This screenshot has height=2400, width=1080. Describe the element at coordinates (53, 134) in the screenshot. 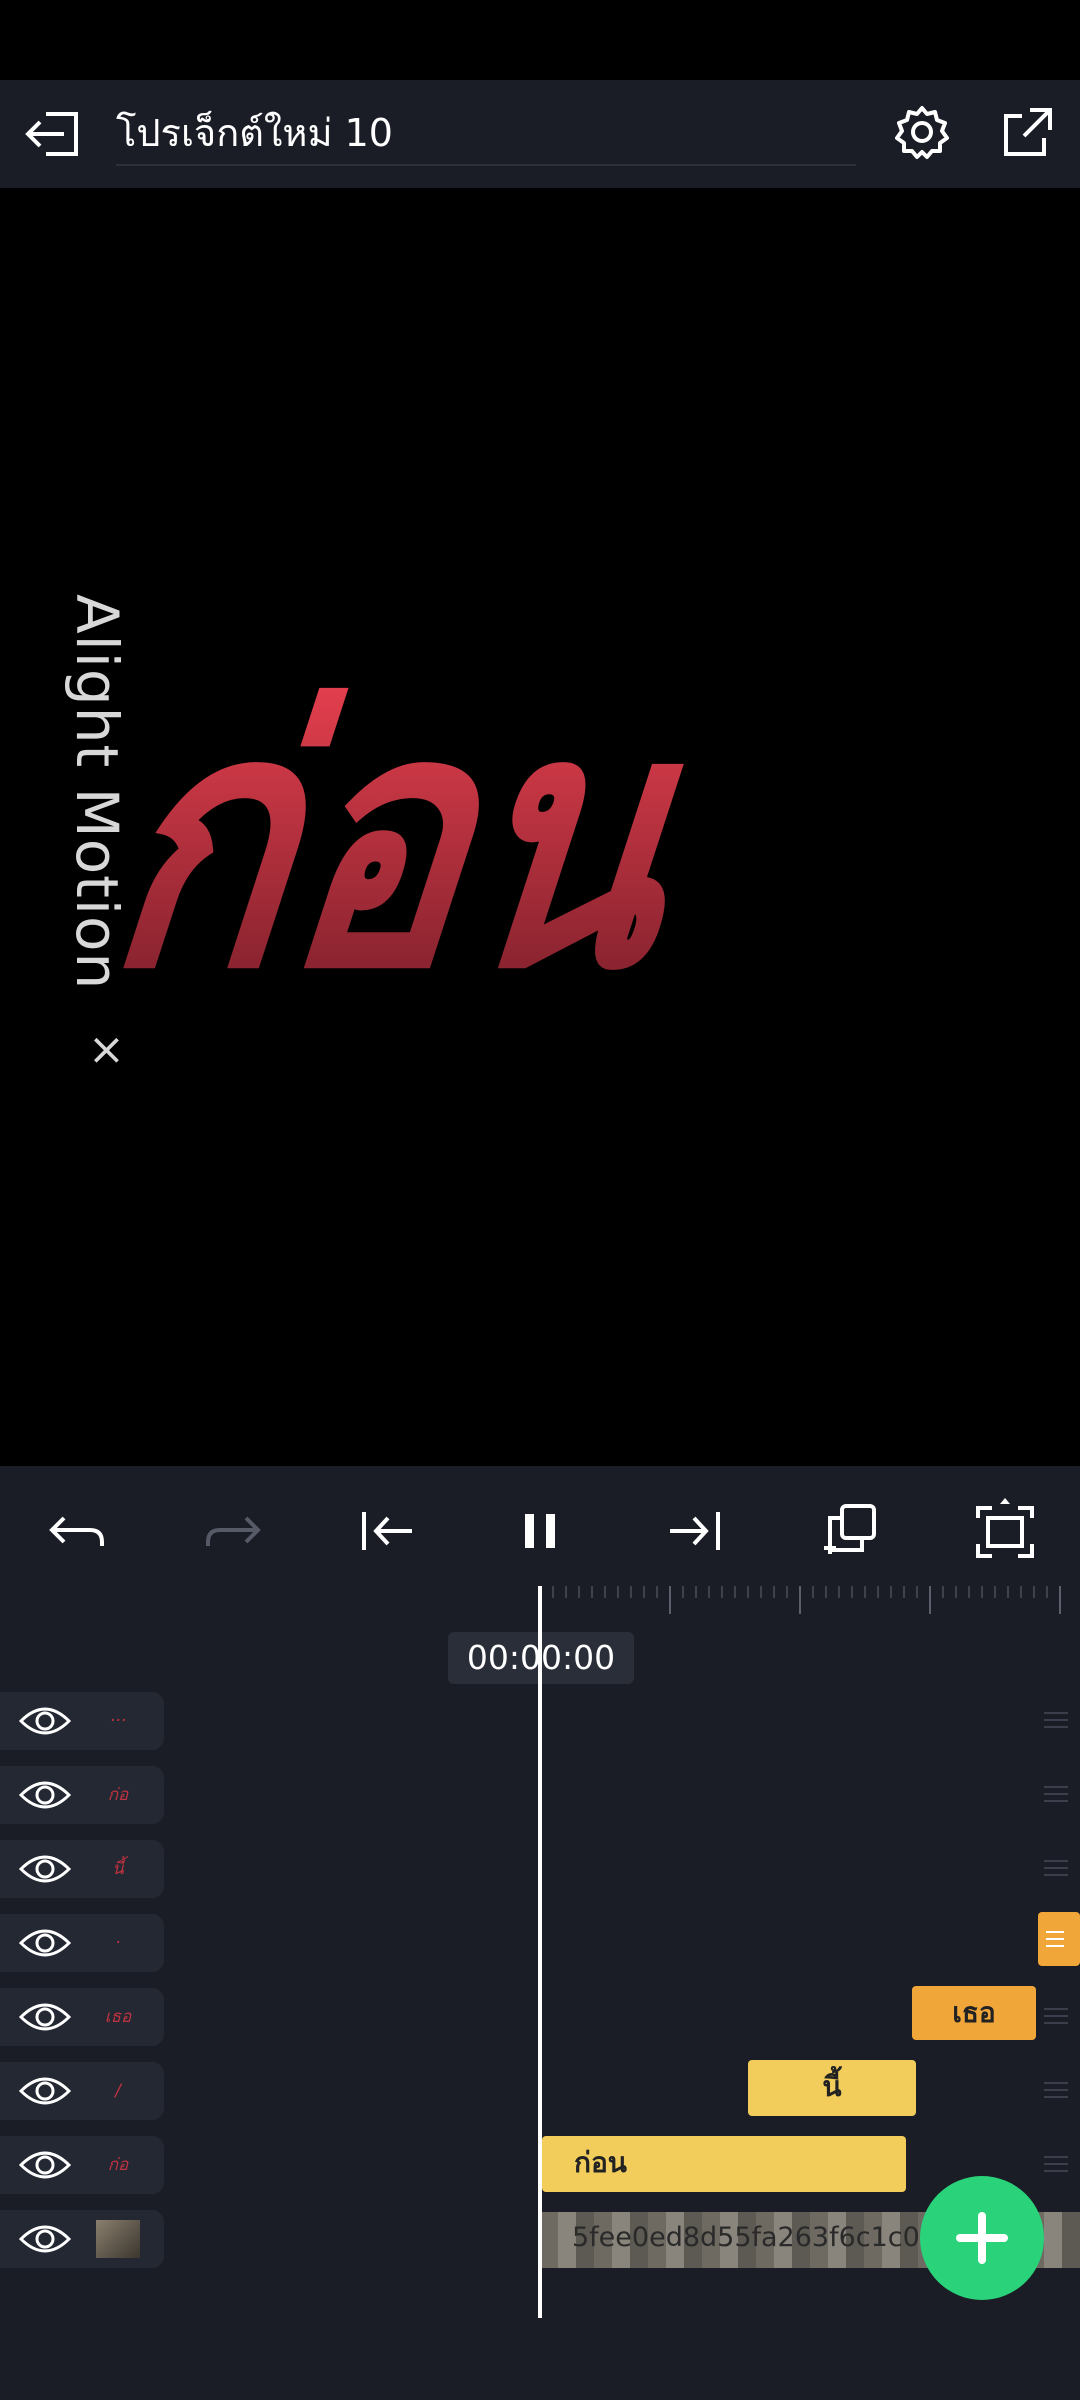

I see `exit-icon` at that location.